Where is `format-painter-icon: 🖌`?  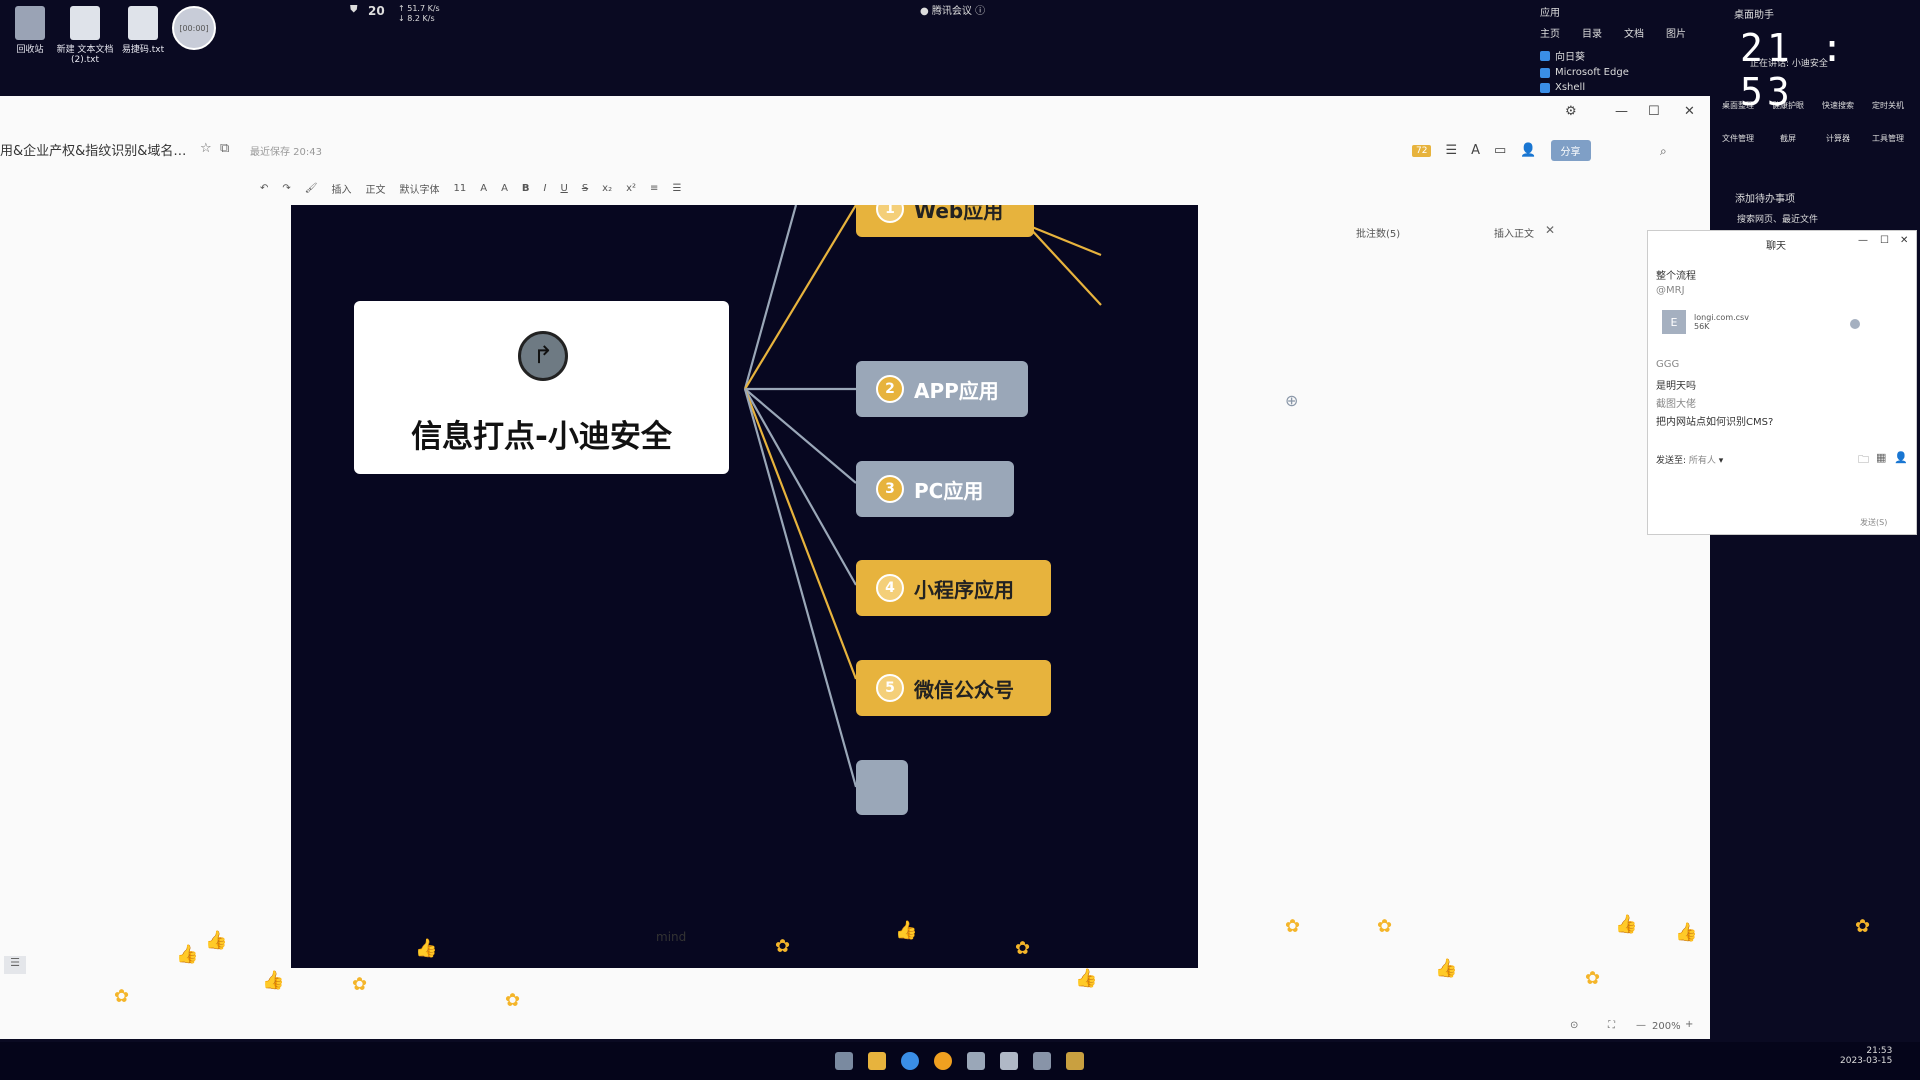 format-painter-icon: 🖌 is located at coordinates (311, 188).